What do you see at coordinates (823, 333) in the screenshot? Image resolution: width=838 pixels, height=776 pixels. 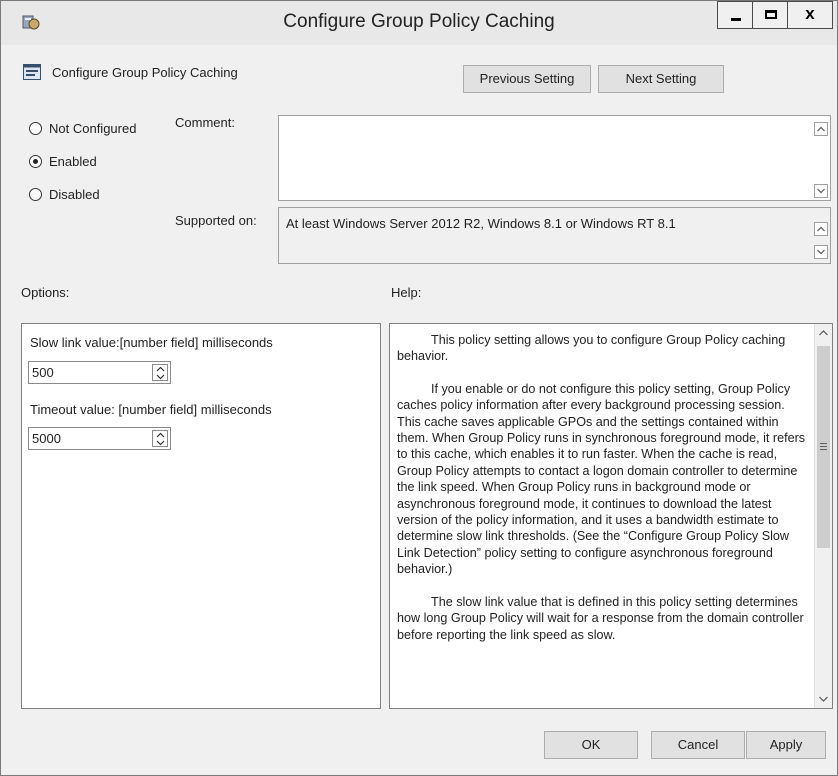 I see `scroll-up-arrow-icon` at bounding box center [823, 333].